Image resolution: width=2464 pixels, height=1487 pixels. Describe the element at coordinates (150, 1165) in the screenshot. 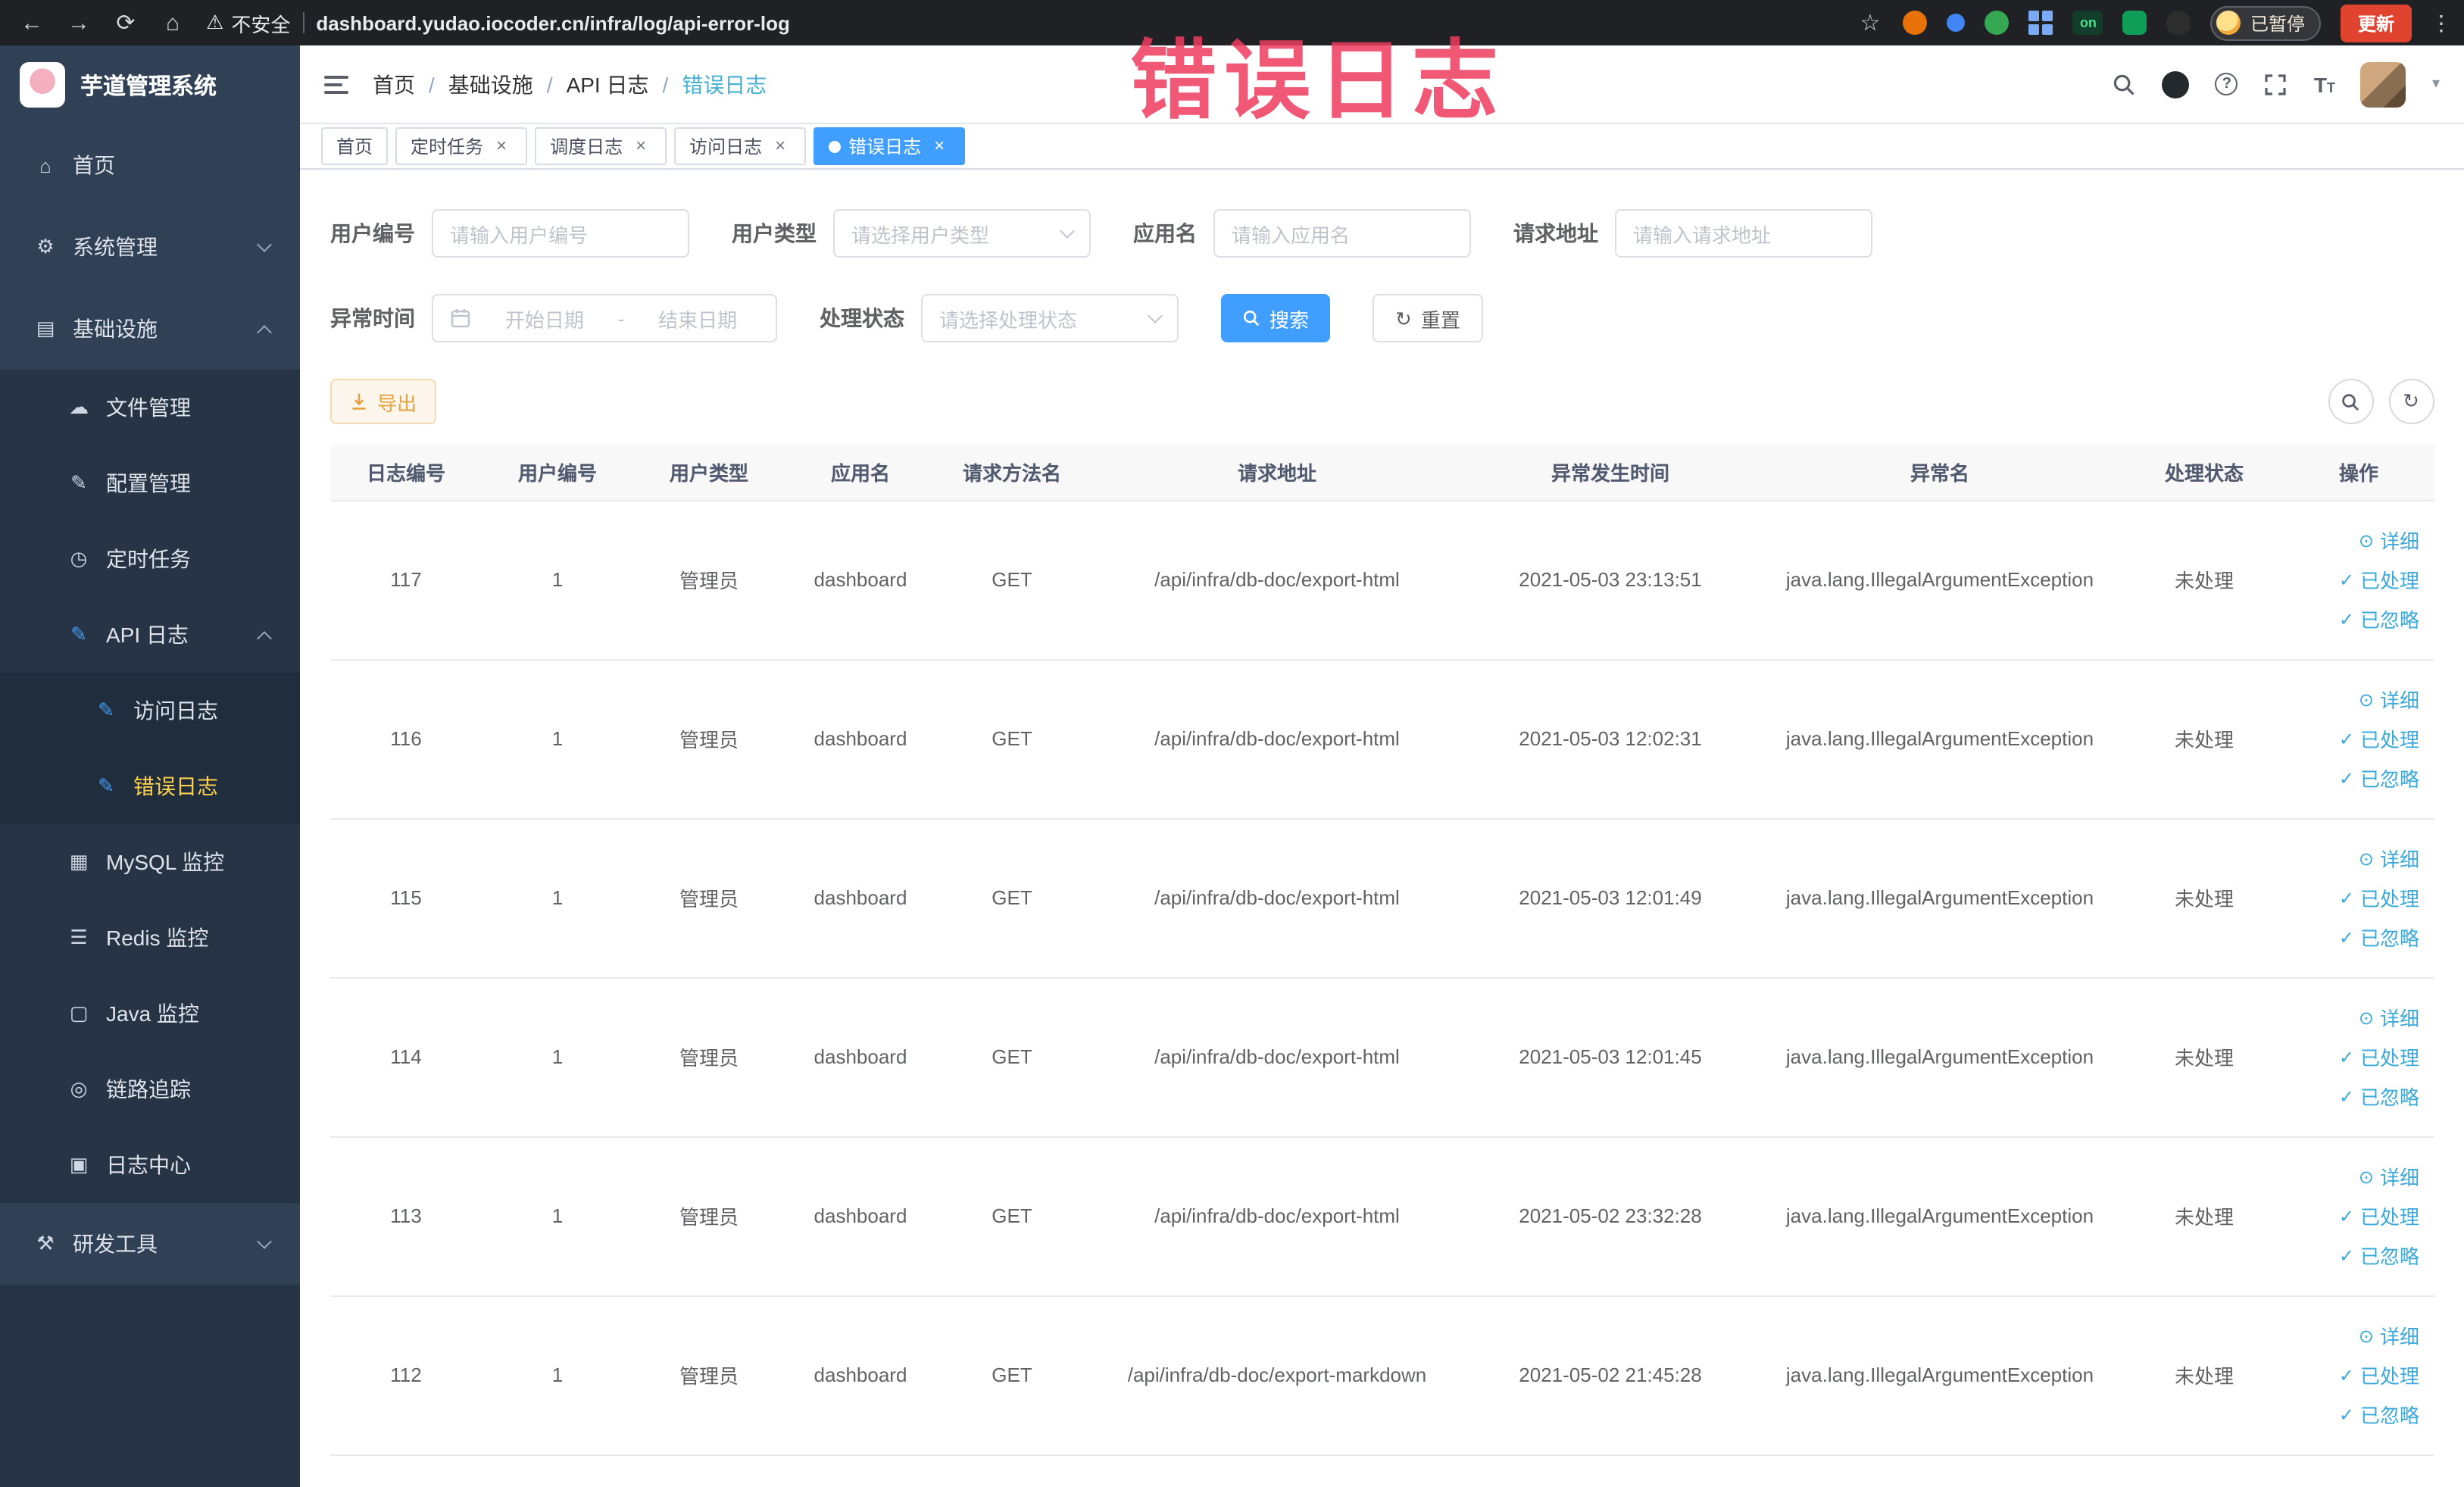

I see `sidebar-item-log-center: ▣ 日志中心` at that location.